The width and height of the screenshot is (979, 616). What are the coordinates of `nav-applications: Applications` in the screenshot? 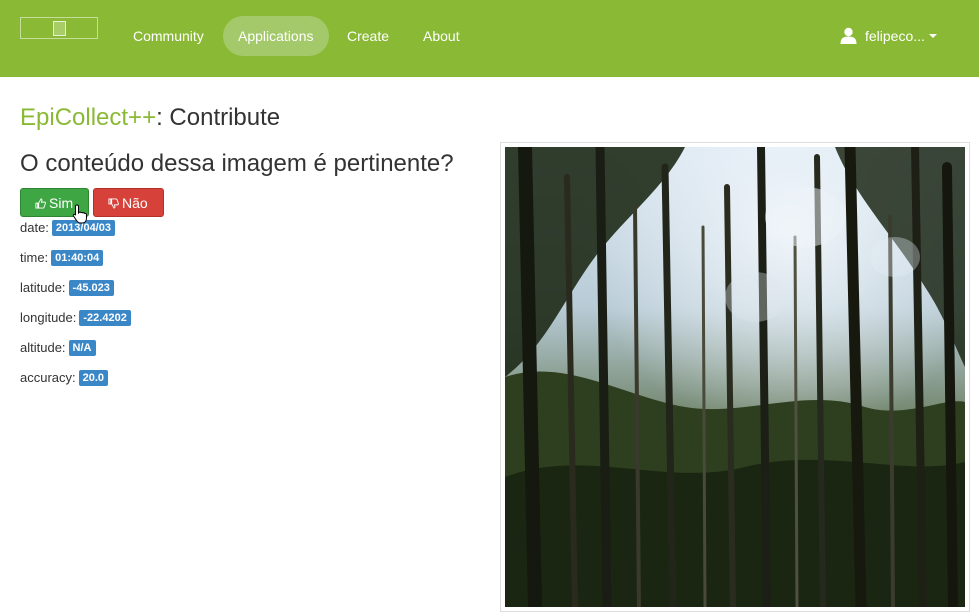 It's located at (276, 36).